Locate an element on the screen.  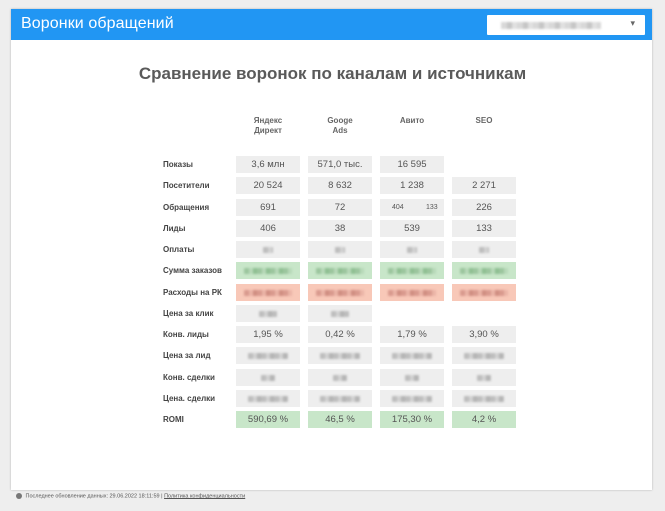
table-cell: 590,69 % is located at coordinates (268, 419).